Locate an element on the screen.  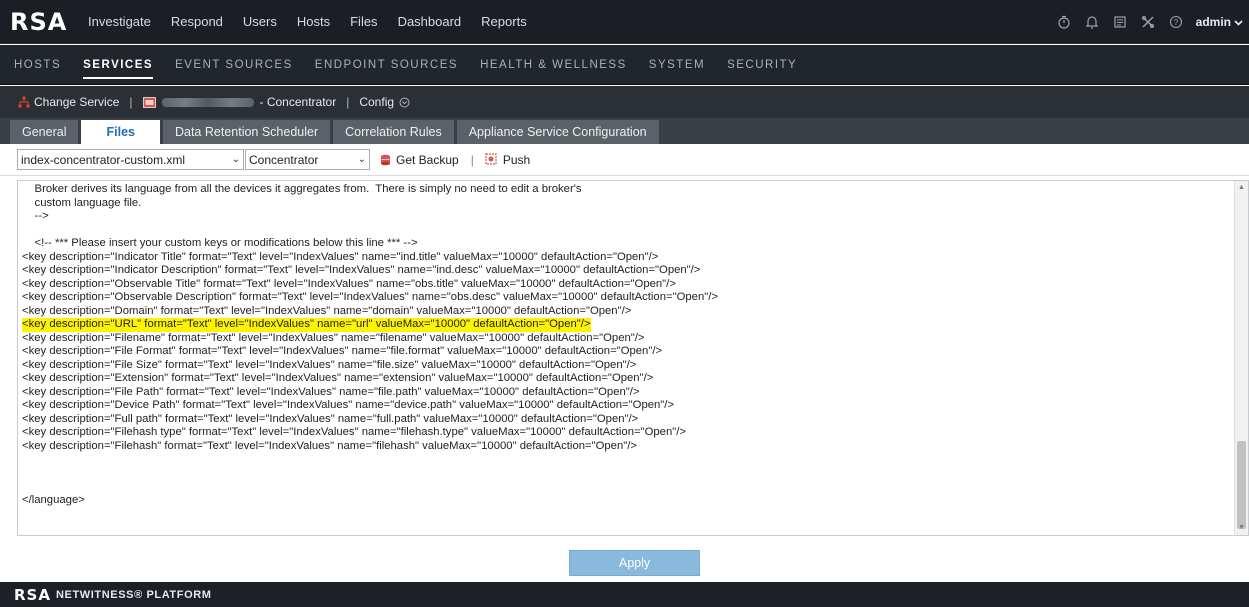
tab-general: General is located at coordinates (44, 132).